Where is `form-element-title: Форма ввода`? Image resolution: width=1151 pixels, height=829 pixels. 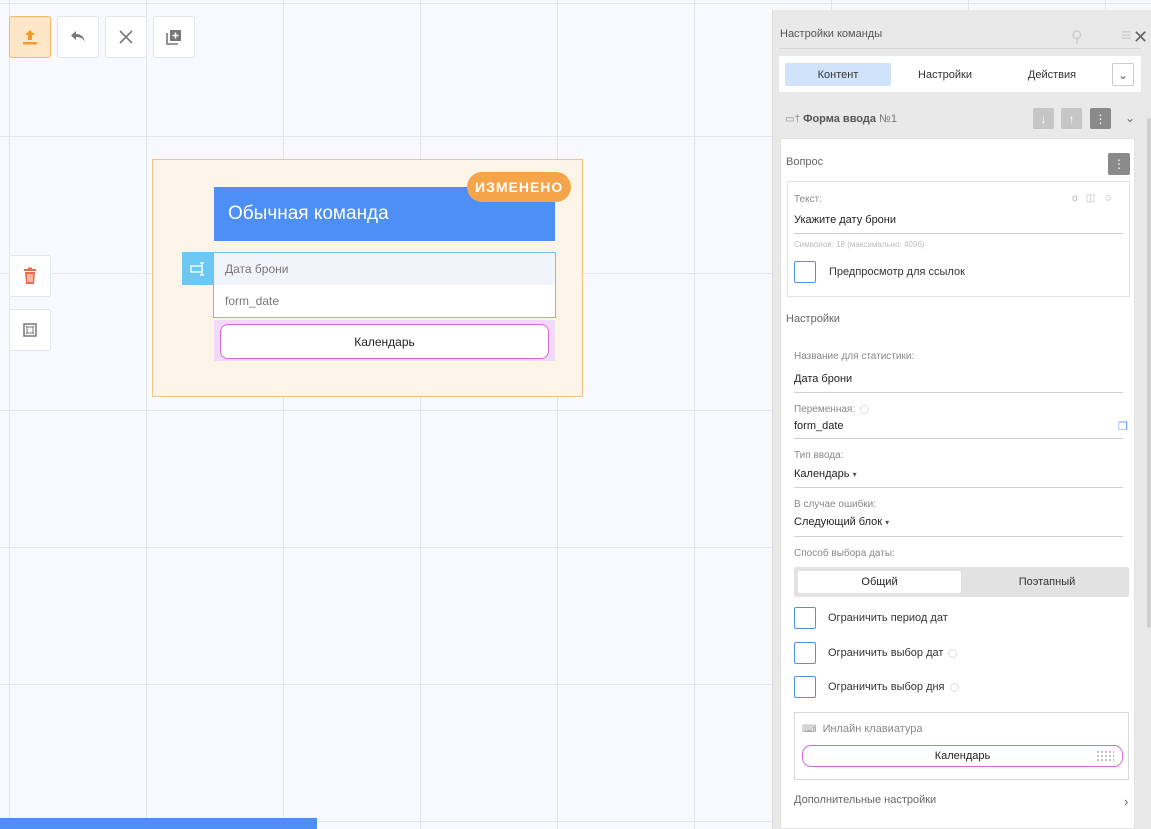 form-element-title: Форма ввода is located at coordinates (839, 119).